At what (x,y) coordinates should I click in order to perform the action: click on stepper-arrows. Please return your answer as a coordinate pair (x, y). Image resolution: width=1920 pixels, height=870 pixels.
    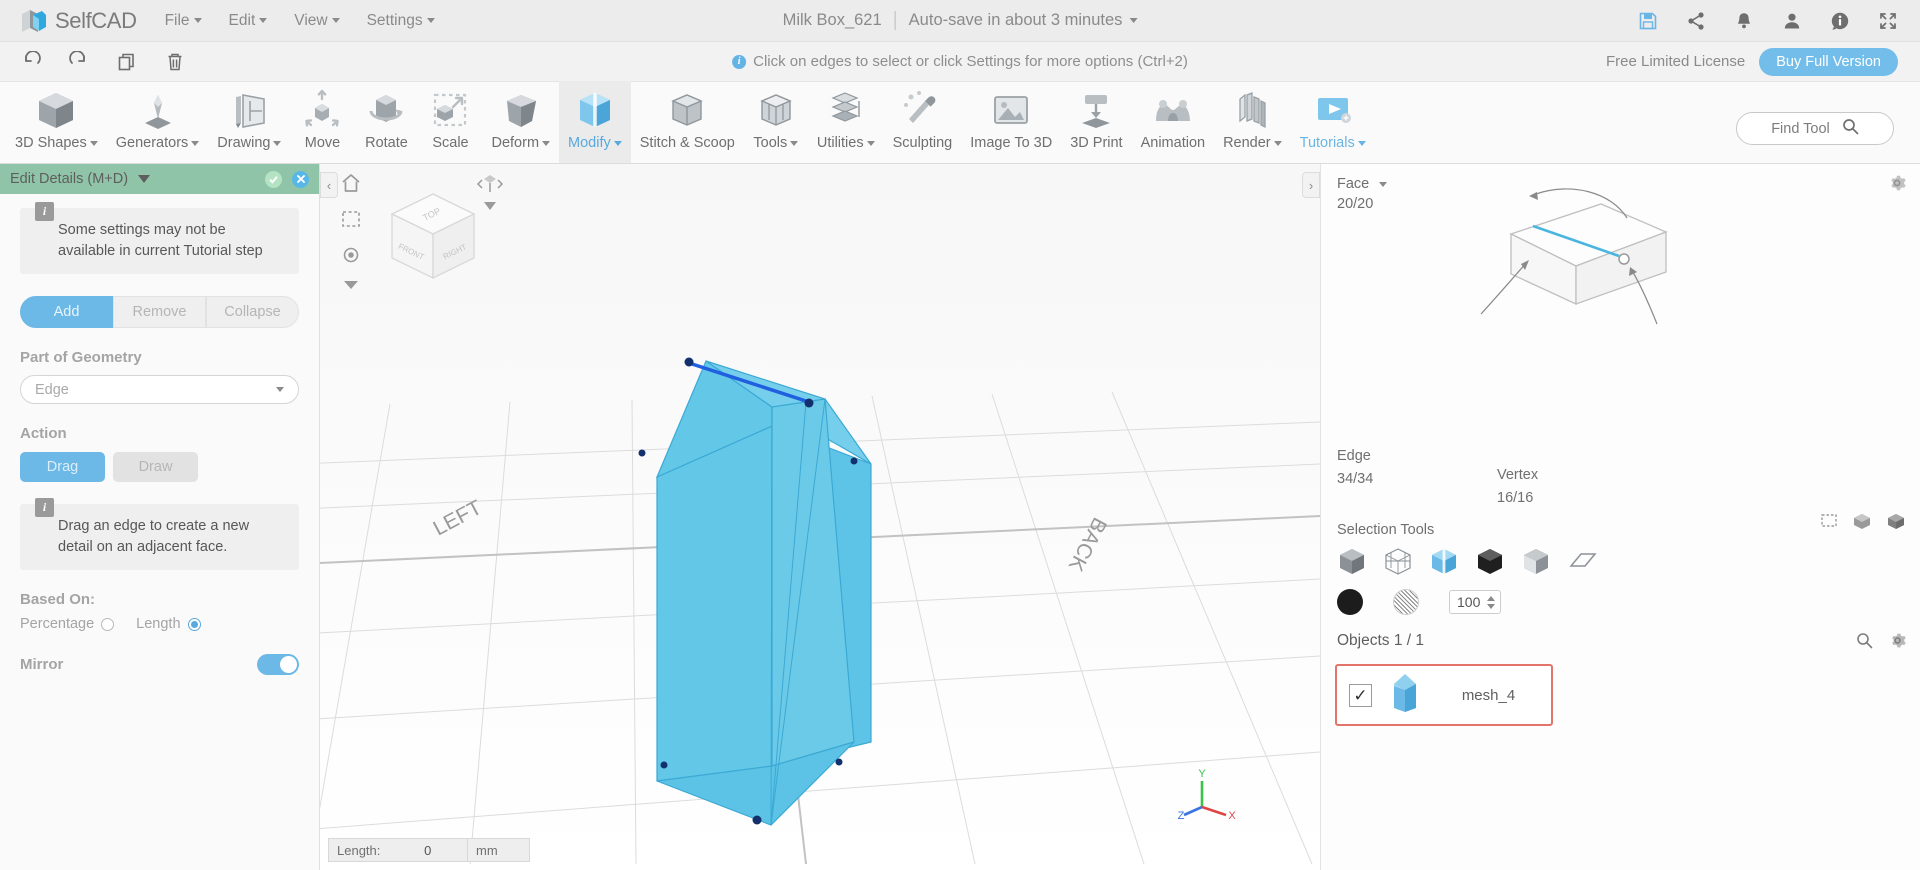
    Looking at the image, I should click on (1491, 602).